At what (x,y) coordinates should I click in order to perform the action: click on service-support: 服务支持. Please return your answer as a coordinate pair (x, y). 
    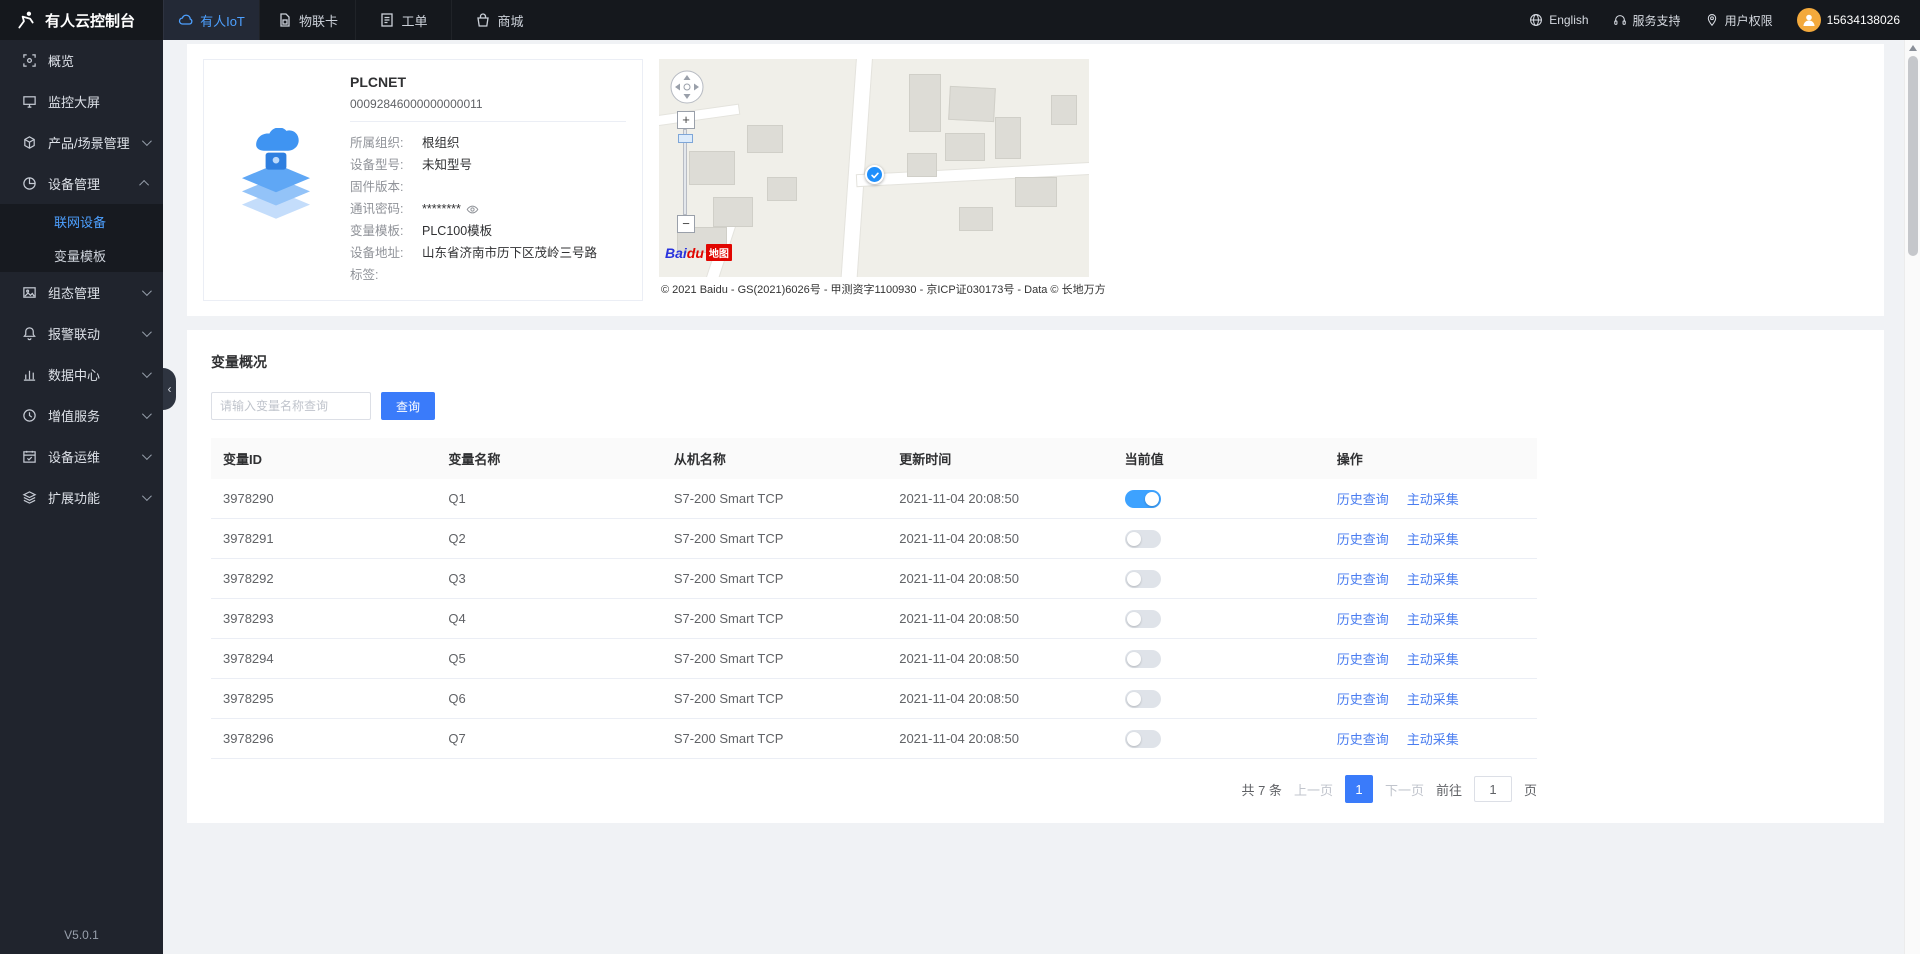
    Looking at the image, I should click on (1647, 20).